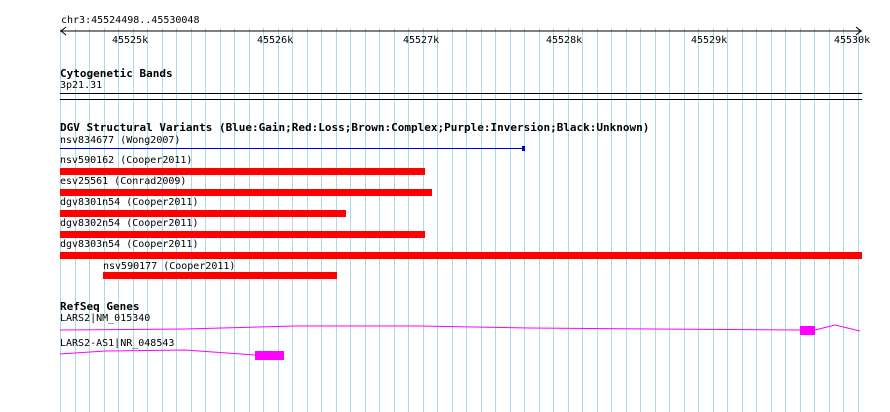 The image size is (890, 412). I want to click on gene-exon-lars2-as1, so click(269, 355).